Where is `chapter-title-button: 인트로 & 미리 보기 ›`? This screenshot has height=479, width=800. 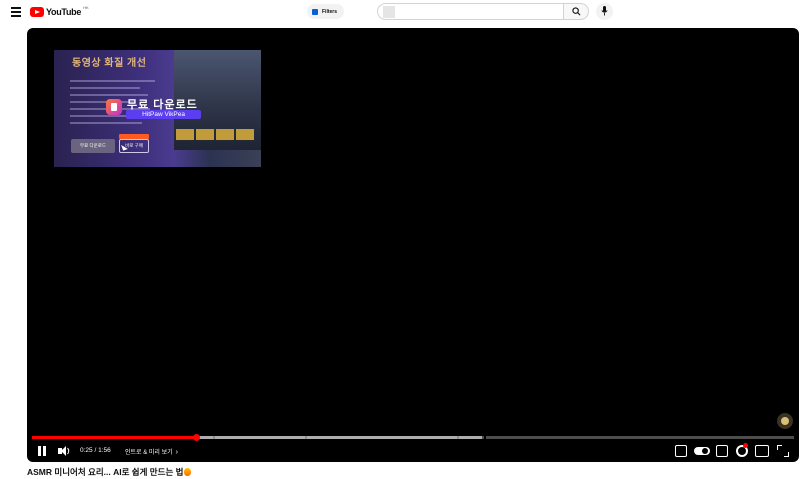 chapter-title-button: 인트로 & 미리 보기 › is located at coordinates (151, 451).